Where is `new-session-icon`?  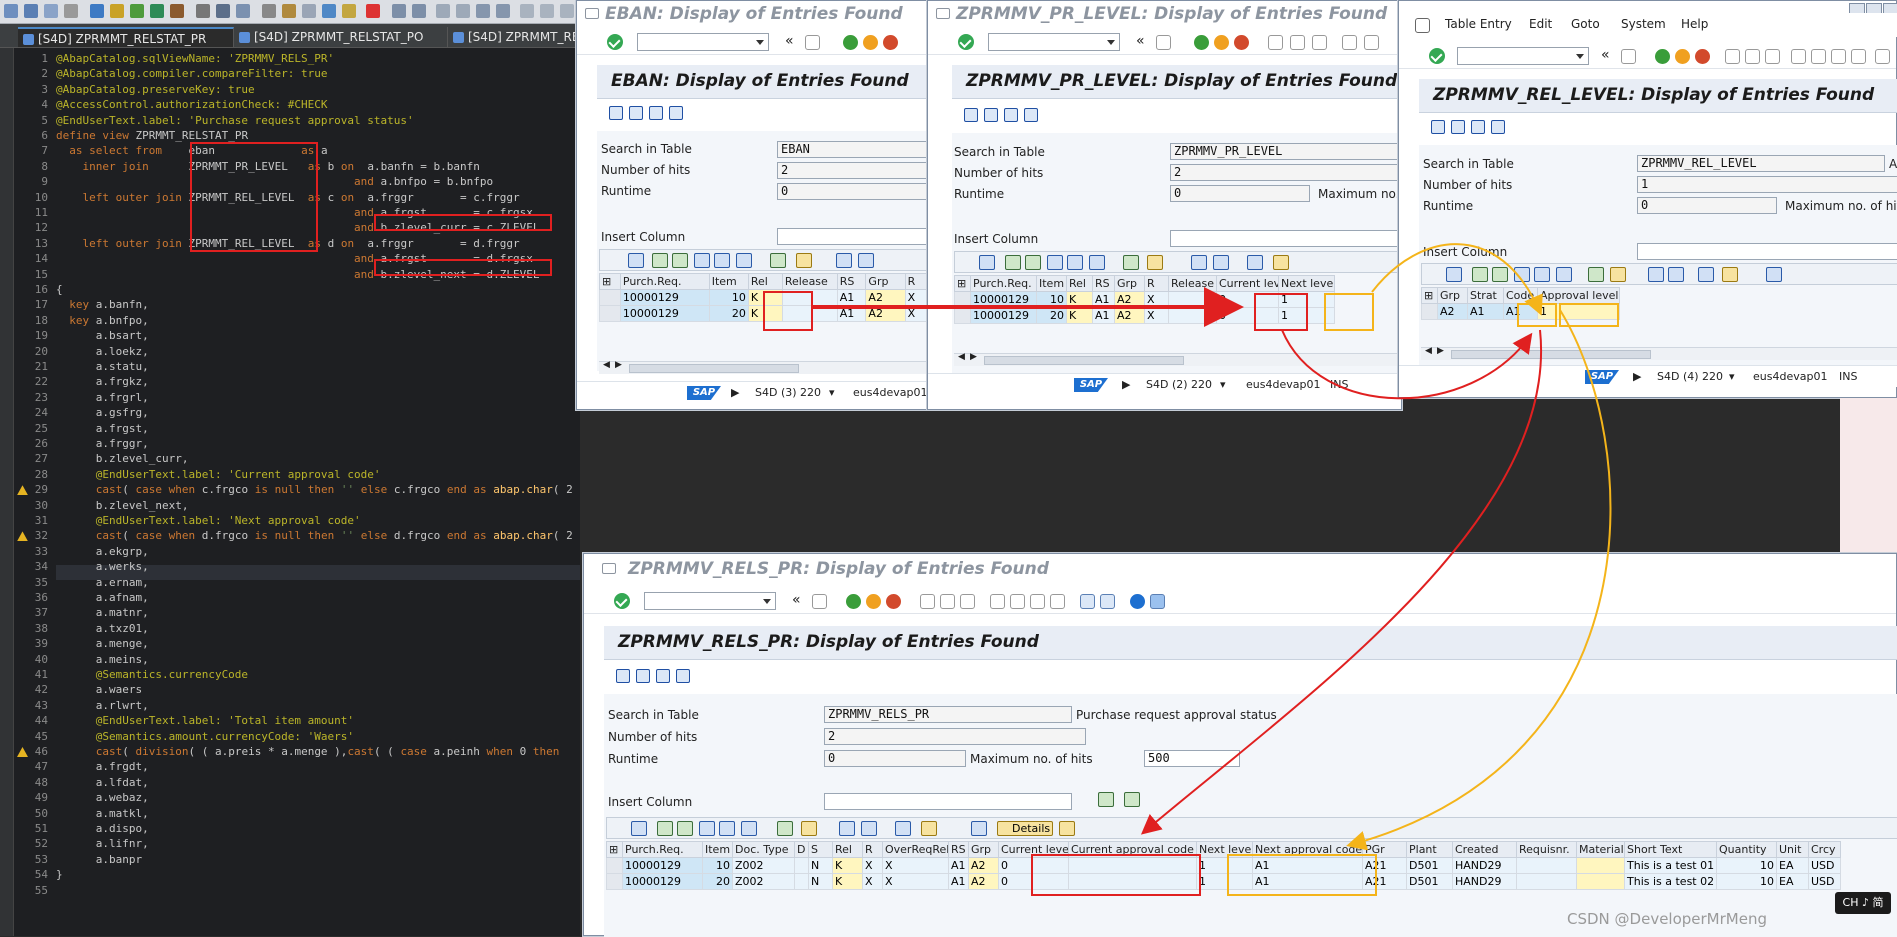 new-session-icon is located at coordinates (1087, 601).